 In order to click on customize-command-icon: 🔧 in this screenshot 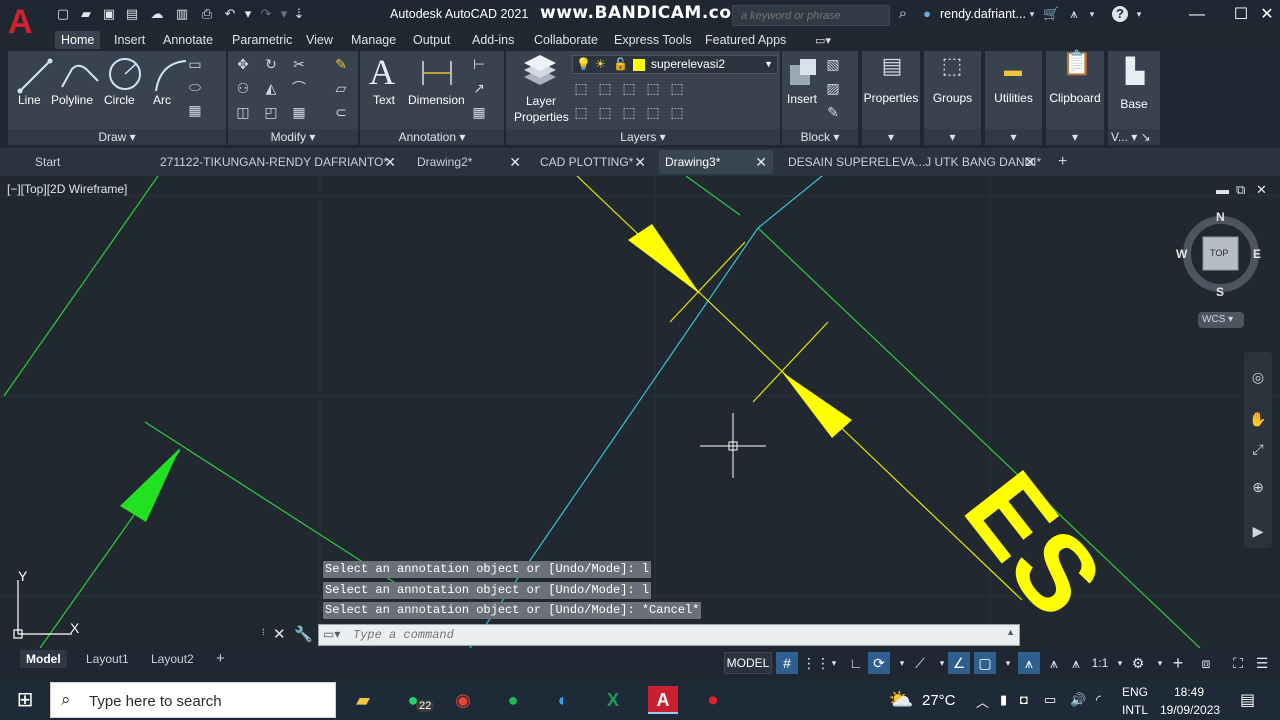, I will do `click(303, 634)`.